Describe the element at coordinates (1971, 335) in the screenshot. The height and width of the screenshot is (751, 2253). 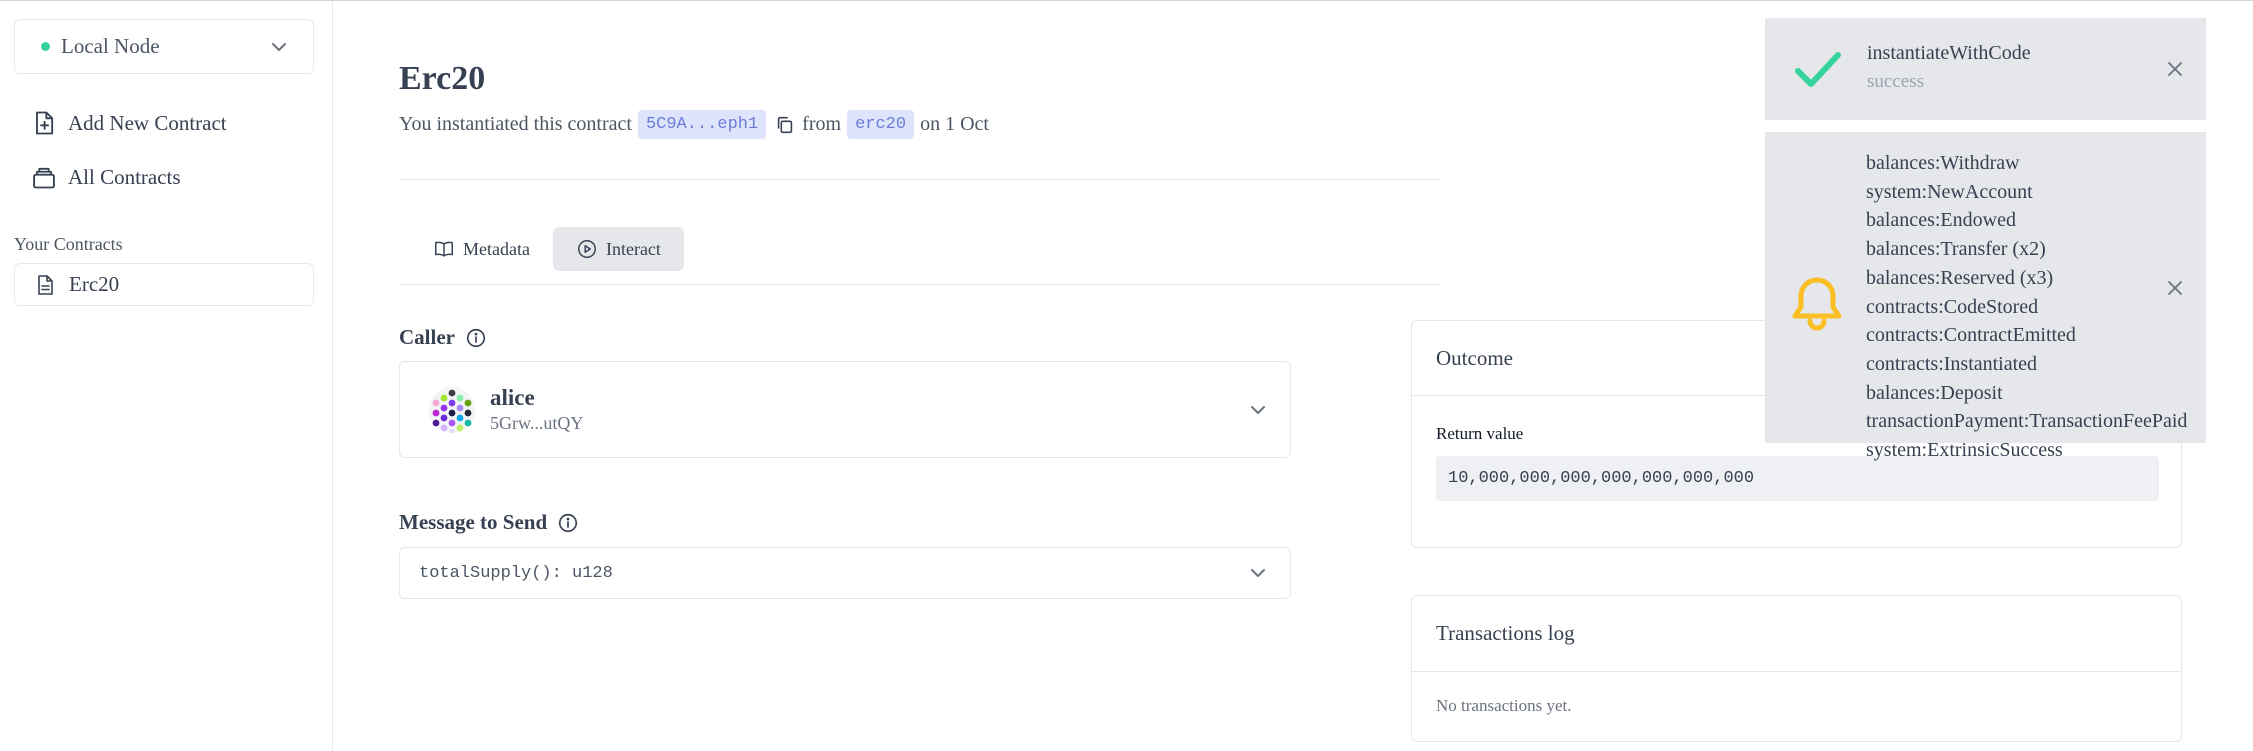
I see `event-item: contracts:ContractEmitted` at that location.